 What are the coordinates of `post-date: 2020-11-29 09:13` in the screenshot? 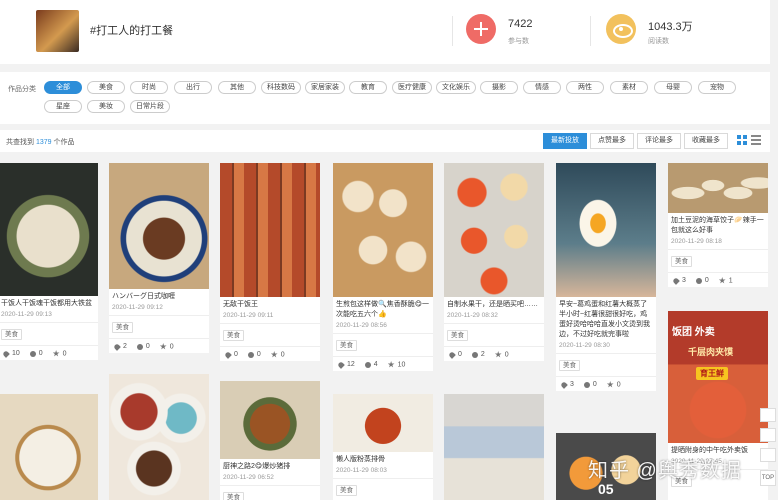 It's located at (26, 314).